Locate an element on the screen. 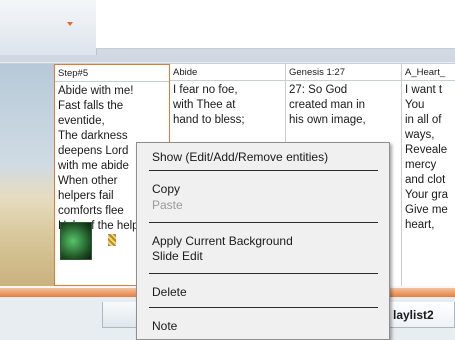 The height and width of the screenshot is (340, 455). menu-item-apply-background: Apply Current Background is located at coordinates (222, 241).